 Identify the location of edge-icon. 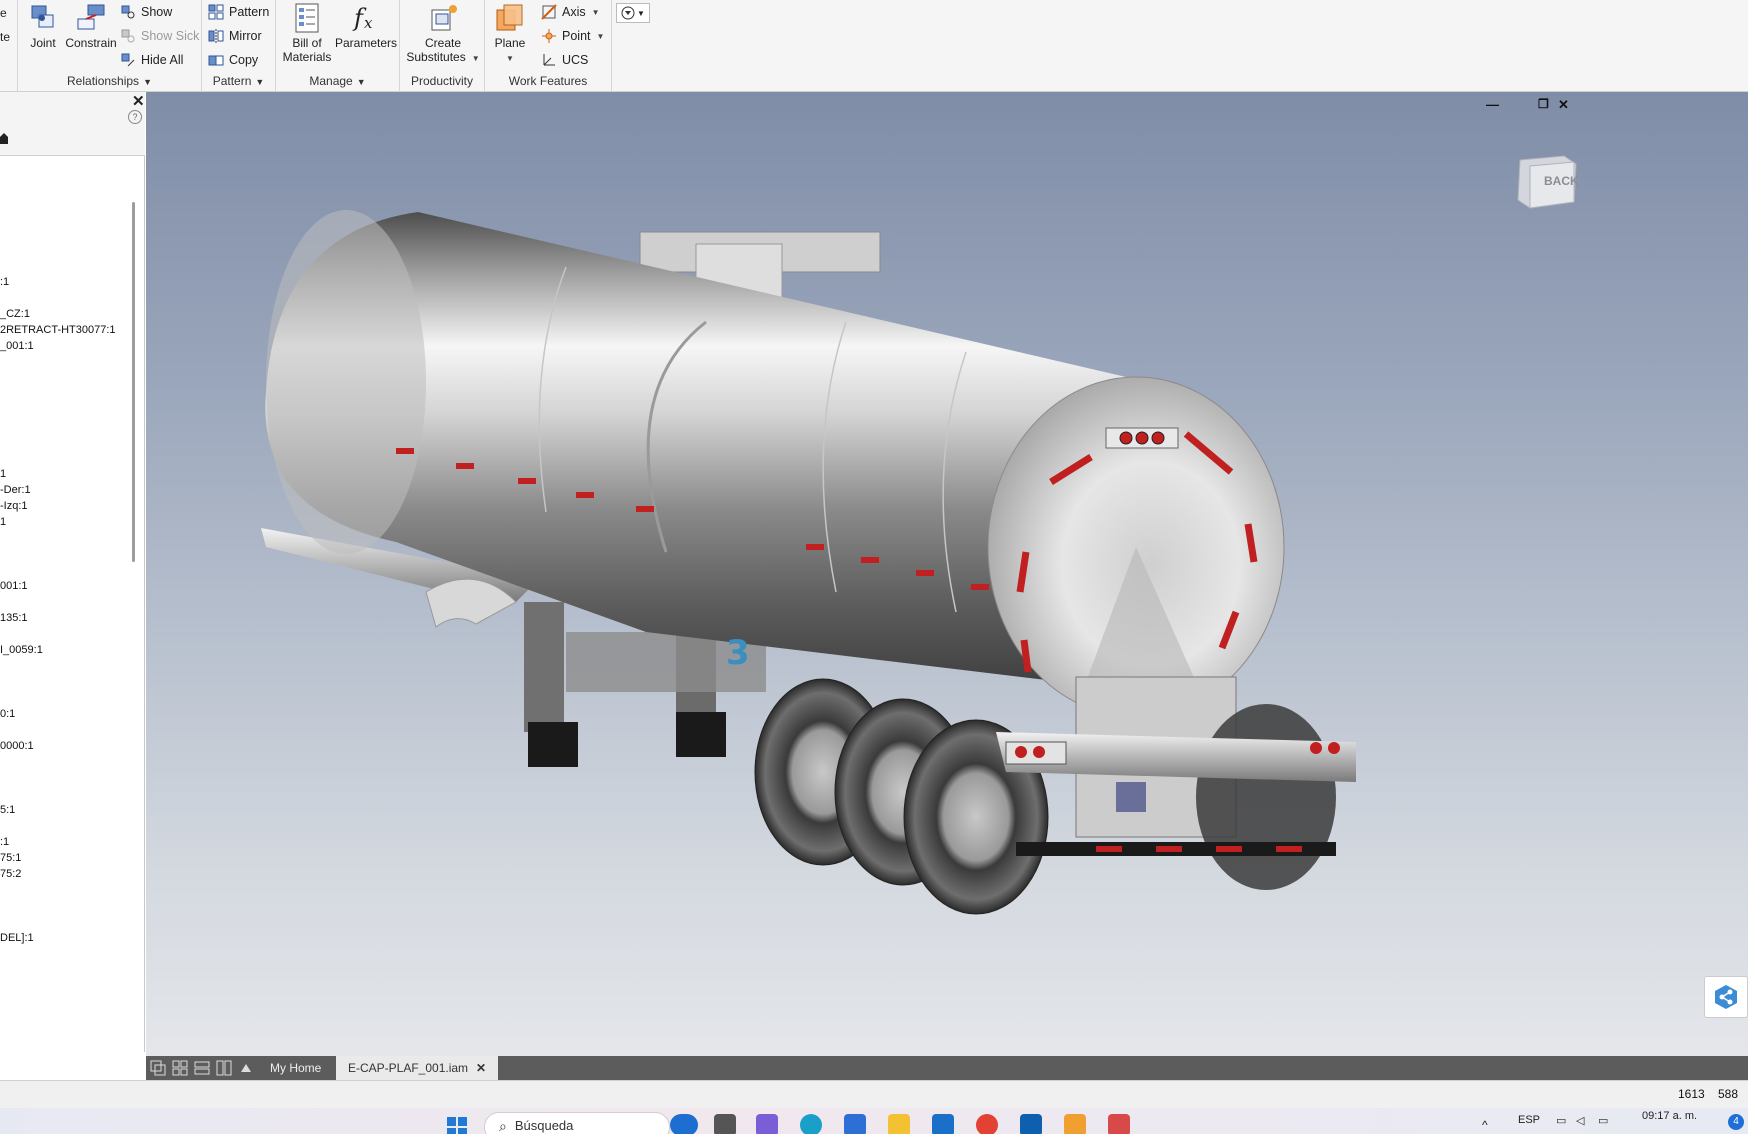
(811, 1124).